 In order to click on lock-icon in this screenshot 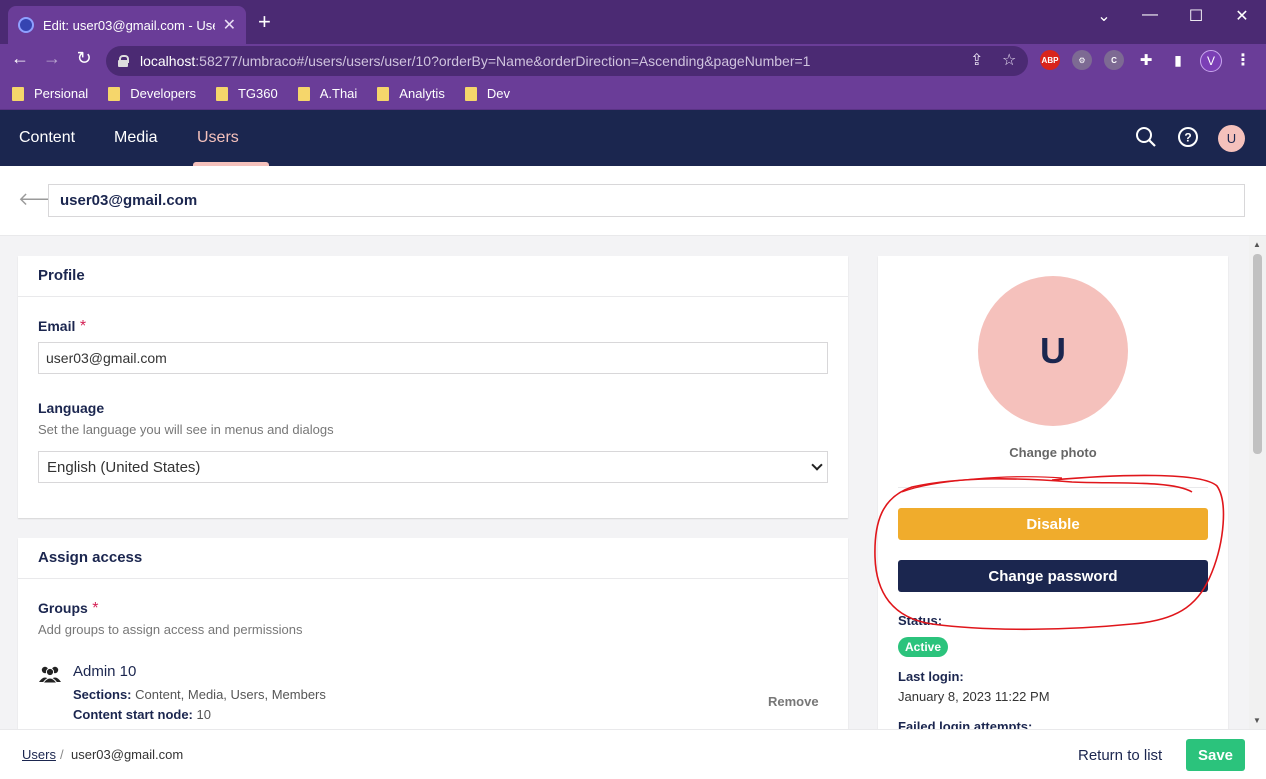, I will do `click(123, 61)`.